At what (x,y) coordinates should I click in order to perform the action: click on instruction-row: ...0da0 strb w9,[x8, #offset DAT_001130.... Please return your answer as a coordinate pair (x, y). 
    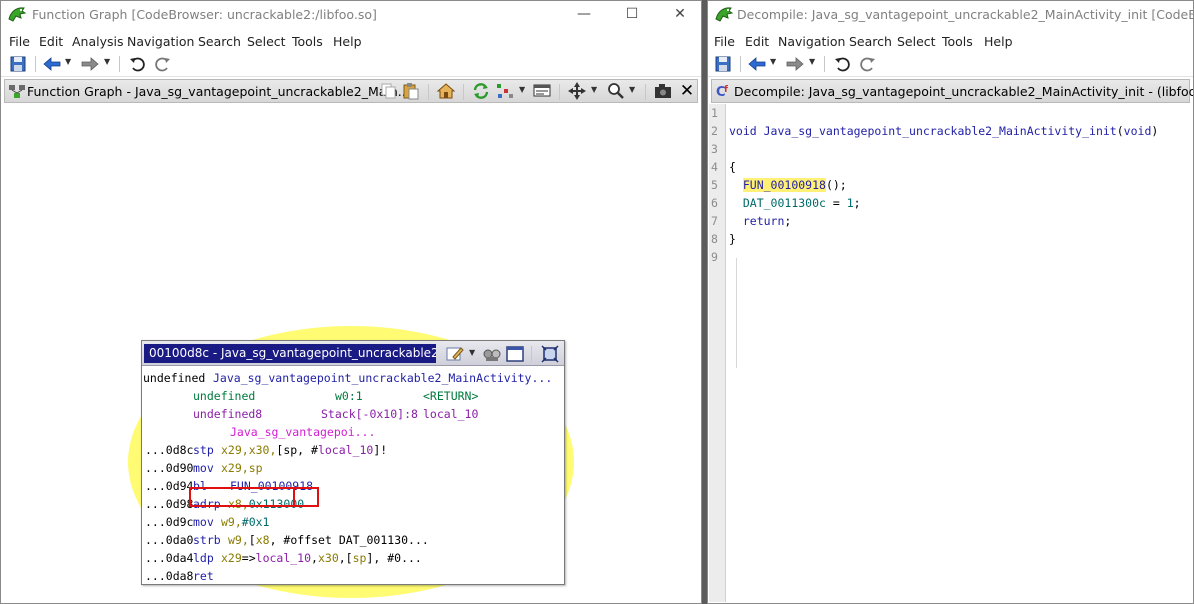
    Looking at the image, I should click on (353, 540).